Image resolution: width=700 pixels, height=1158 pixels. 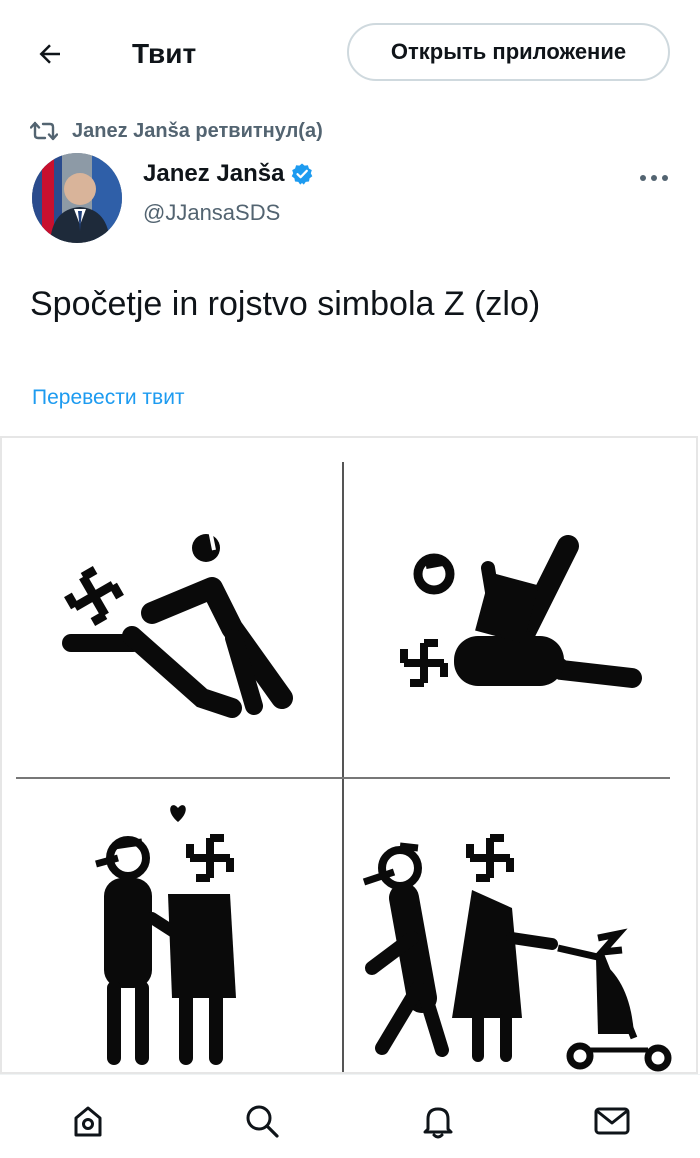 What do you see at coordinates (44, 131) in the screenshot?
I see `retweet-icon` at bounding box center [44, 131].